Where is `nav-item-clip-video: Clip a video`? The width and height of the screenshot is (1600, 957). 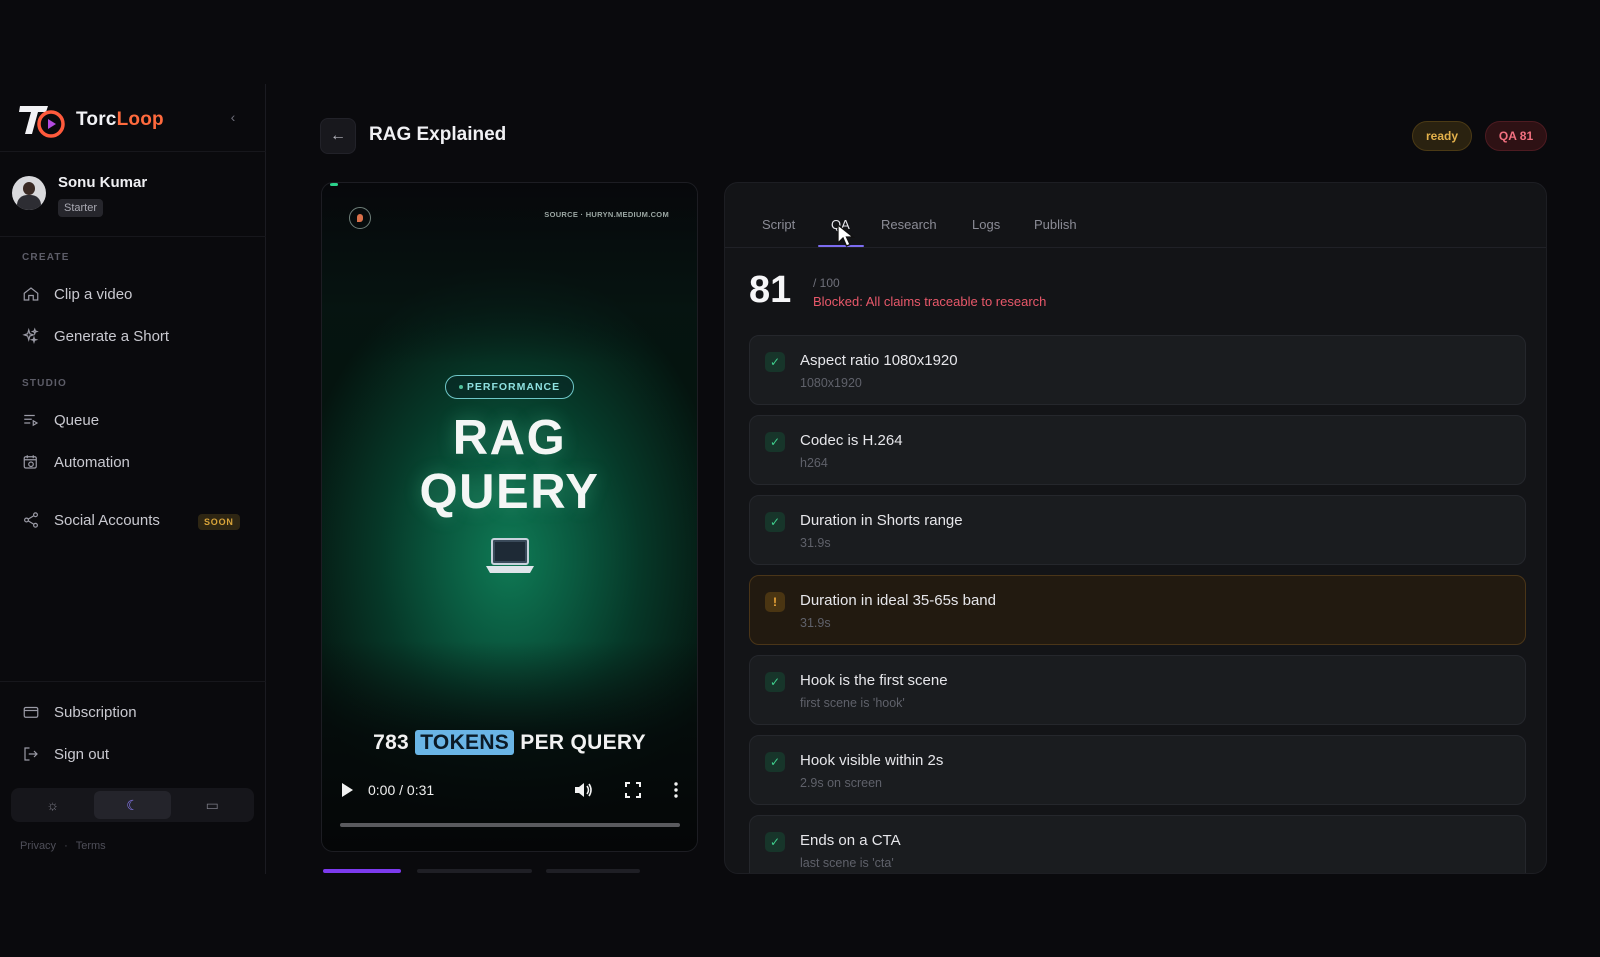
nav-item-clip-video: Clip a video is located at coordinates (77, 294).